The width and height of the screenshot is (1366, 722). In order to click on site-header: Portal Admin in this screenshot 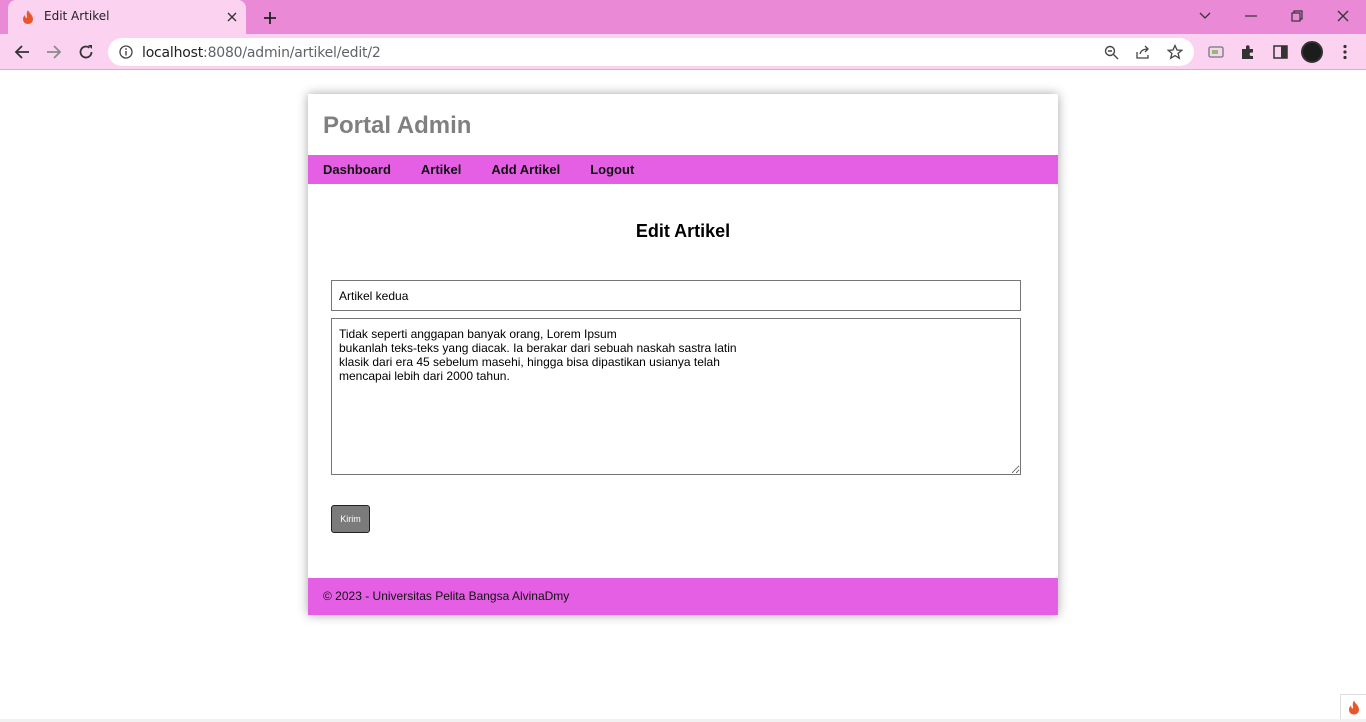, I will do `click(683, 124)`.